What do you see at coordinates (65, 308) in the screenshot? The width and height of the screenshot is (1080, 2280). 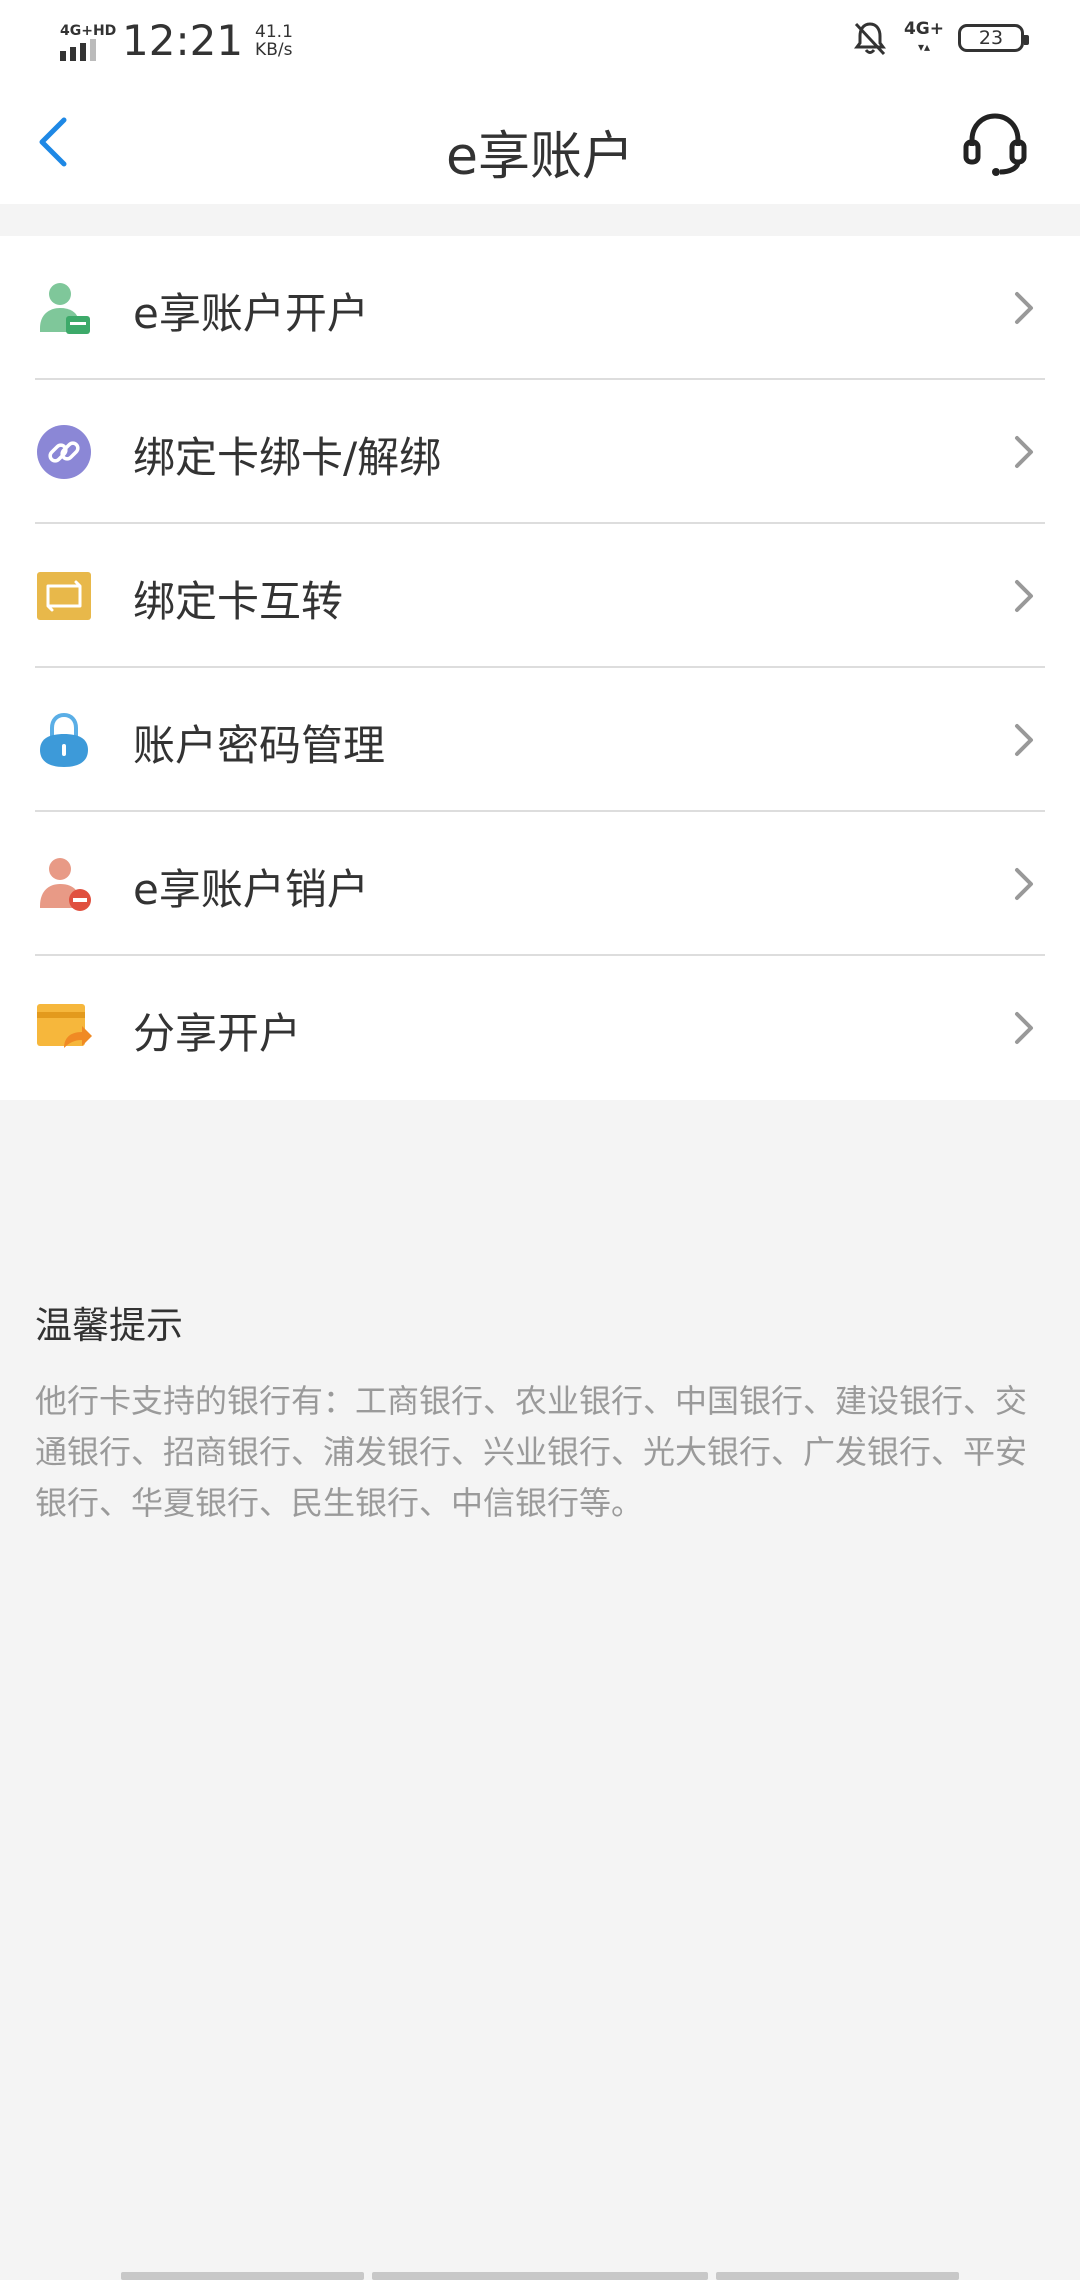 I see `user-card-icon` at bounding box center [65, 308].